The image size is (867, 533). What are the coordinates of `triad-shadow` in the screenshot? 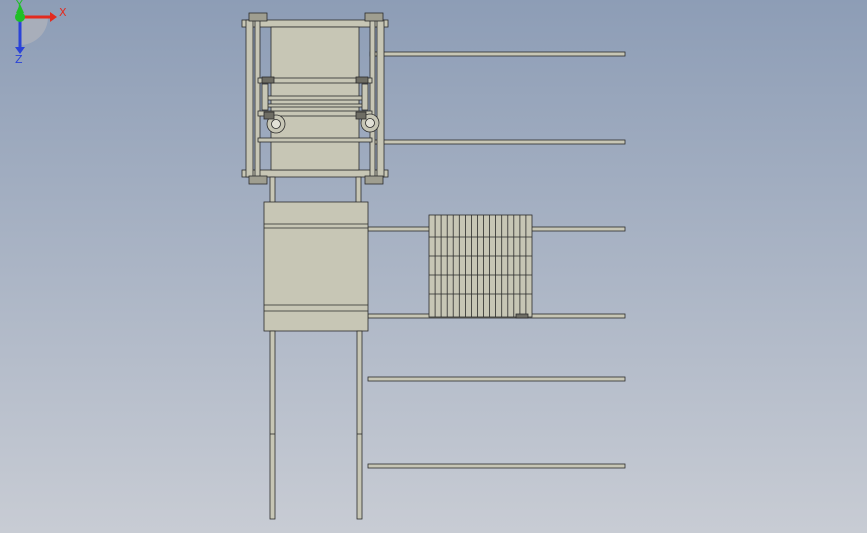 It's located at (34, 31).